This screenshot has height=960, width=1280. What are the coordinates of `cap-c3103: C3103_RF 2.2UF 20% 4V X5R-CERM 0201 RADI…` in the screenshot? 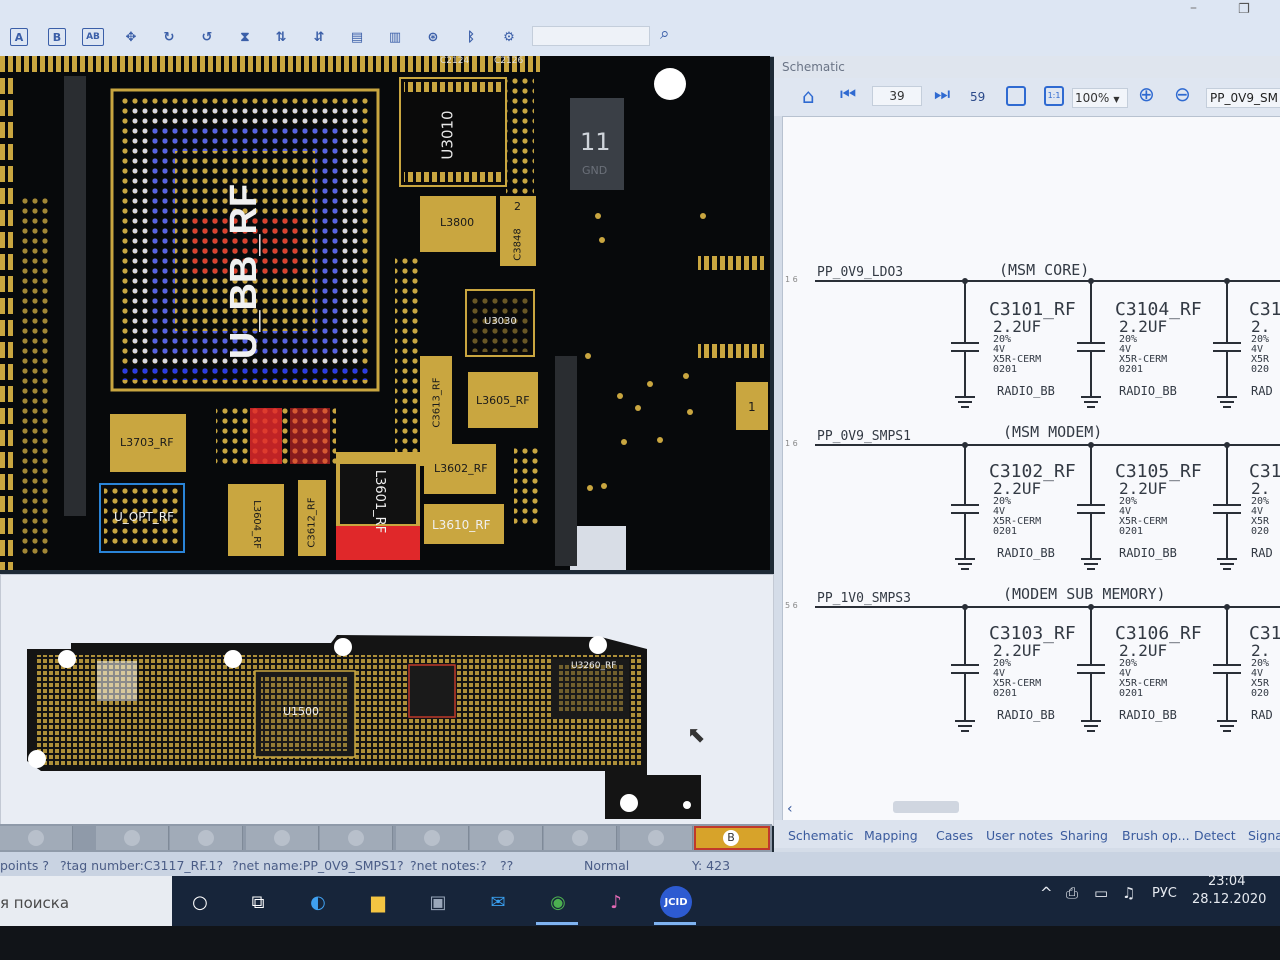 It's located at (1032, 673).